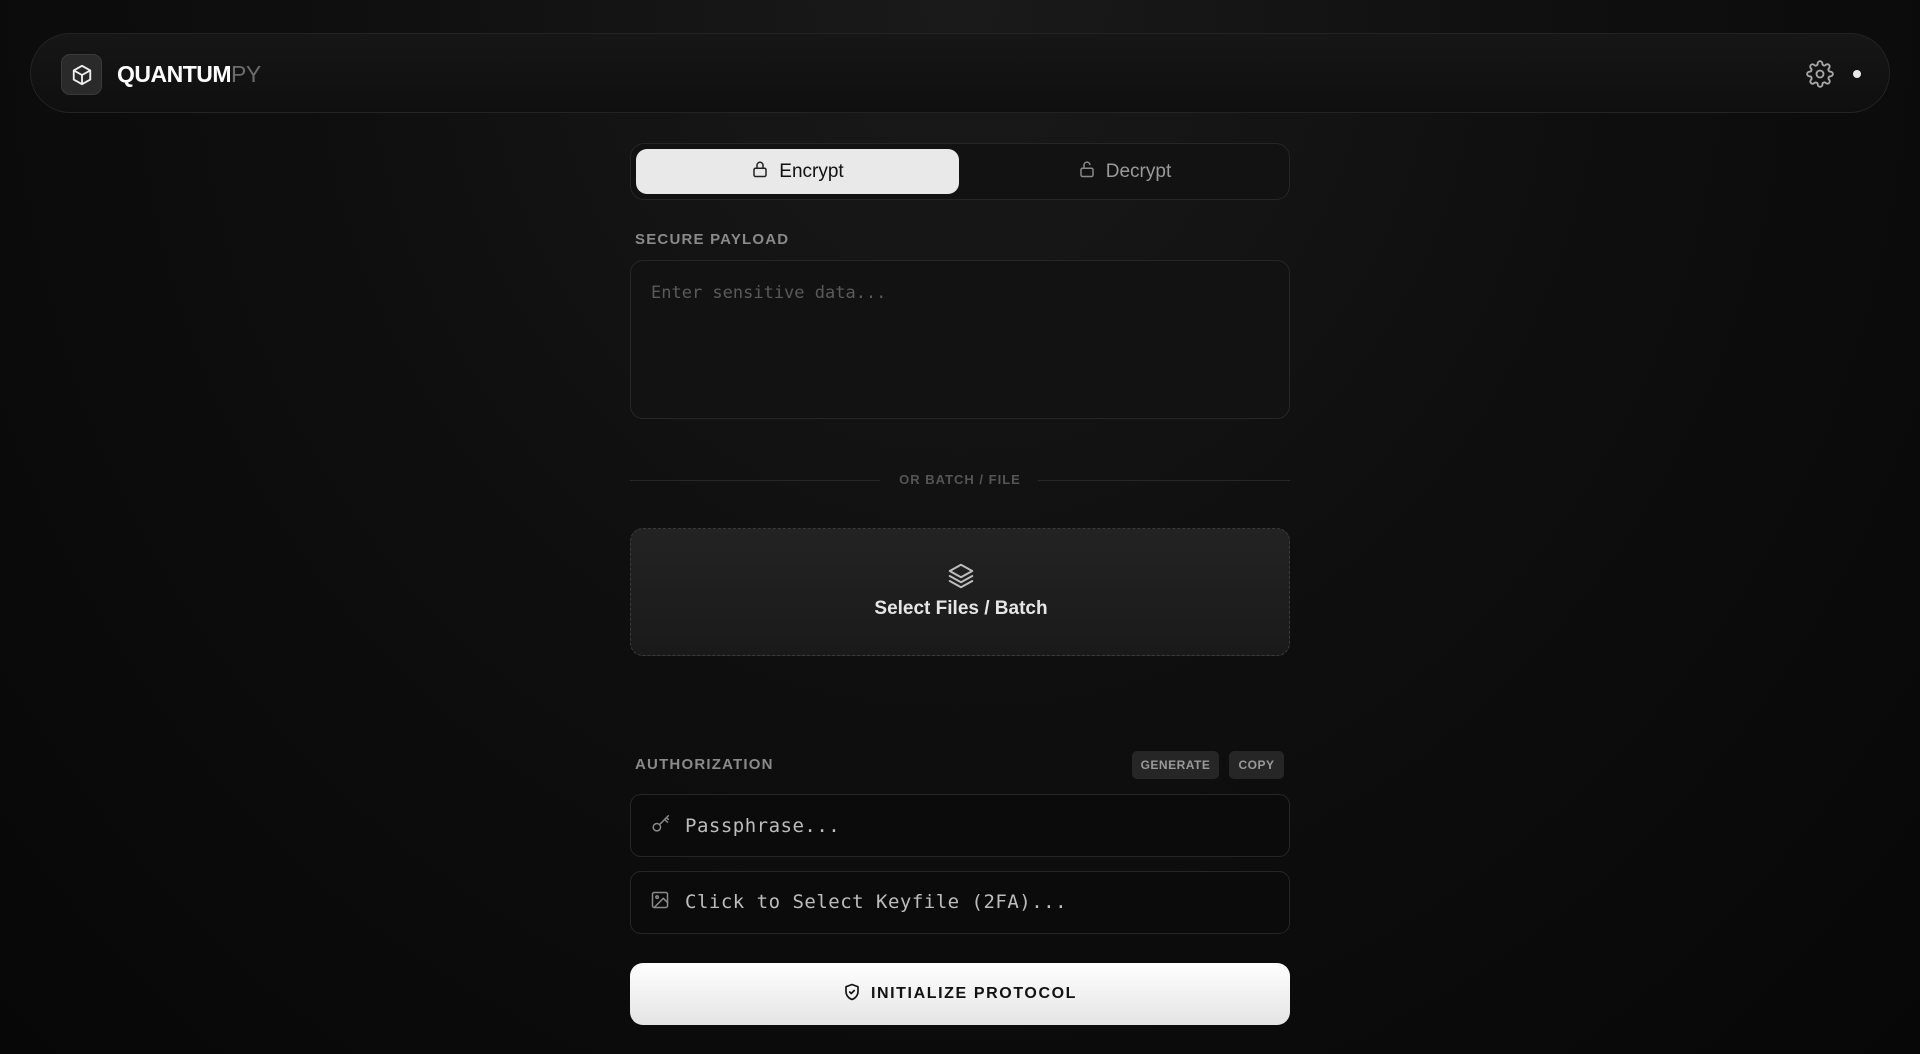 The height and width of the screenshot is (1054, 1920). Describe the element at coordinates (974, 993) in the screenshot. I see `initialize-protocol-label: INITIALIZE PROTOCOL` at that location.